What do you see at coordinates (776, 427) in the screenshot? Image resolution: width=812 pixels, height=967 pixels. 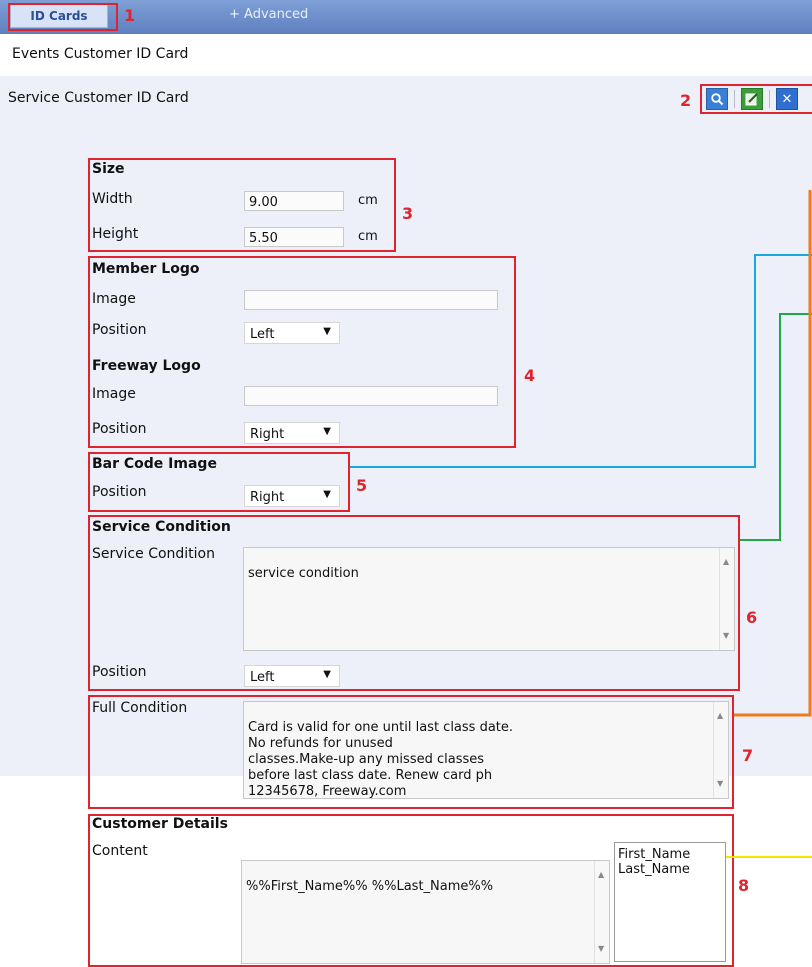 I see `connector-line-service` at bounding box center [776, 427].